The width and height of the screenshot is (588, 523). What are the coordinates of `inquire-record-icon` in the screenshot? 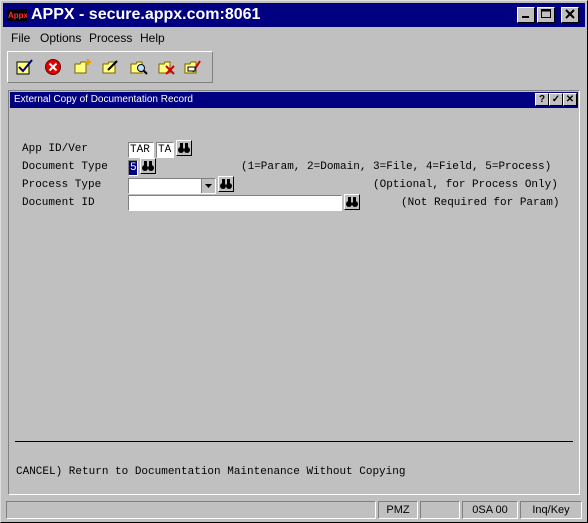 It's located at (139, 67).